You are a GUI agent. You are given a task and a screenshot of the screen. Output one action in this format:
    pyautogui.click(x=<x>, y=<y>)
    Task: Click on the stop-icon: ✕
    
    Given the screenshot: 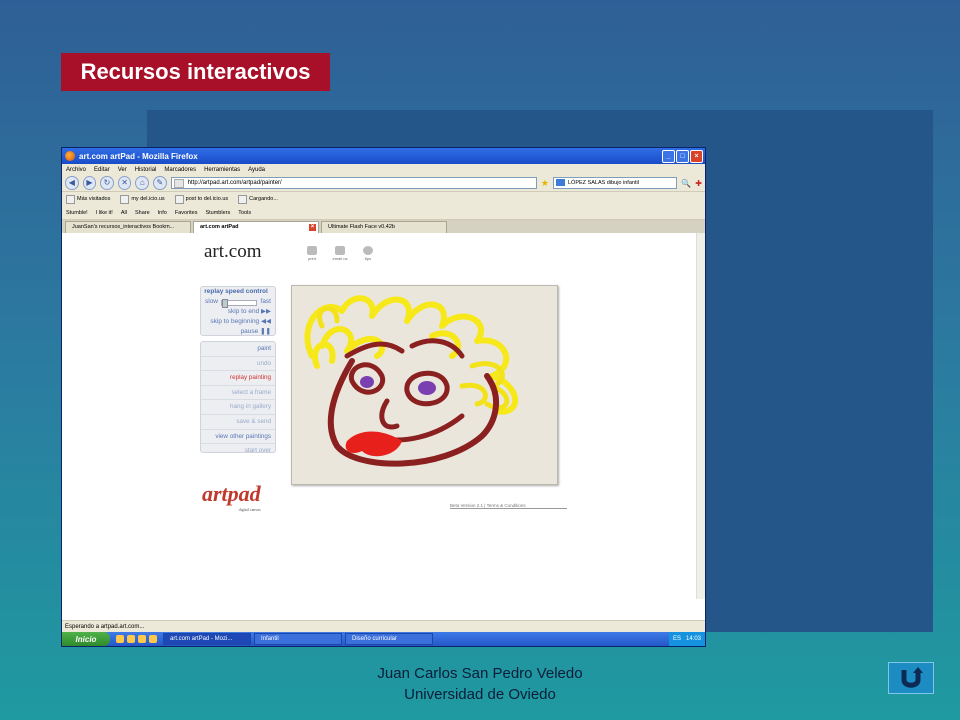 What is the action you would take?
    pyautogui.click(x=124, y=183)
    